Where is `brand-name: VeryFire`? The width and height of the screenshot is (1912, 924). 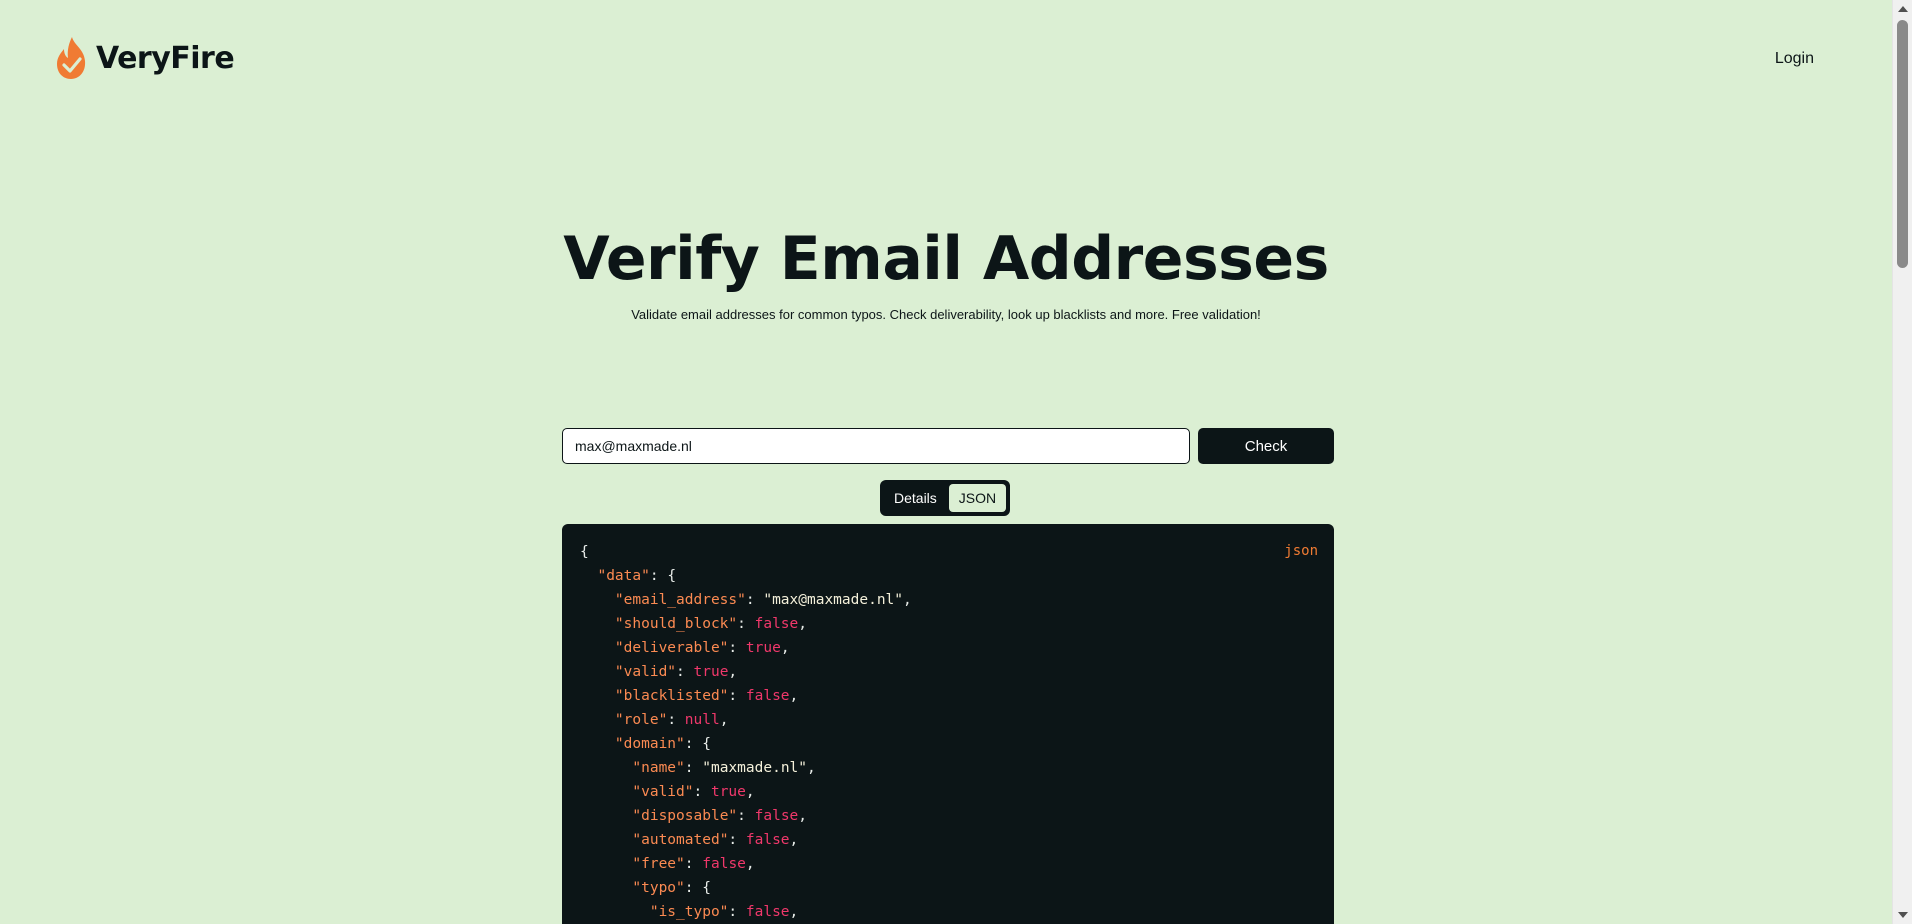
brand-name: VeryFire is located at coordinates (165, 58).